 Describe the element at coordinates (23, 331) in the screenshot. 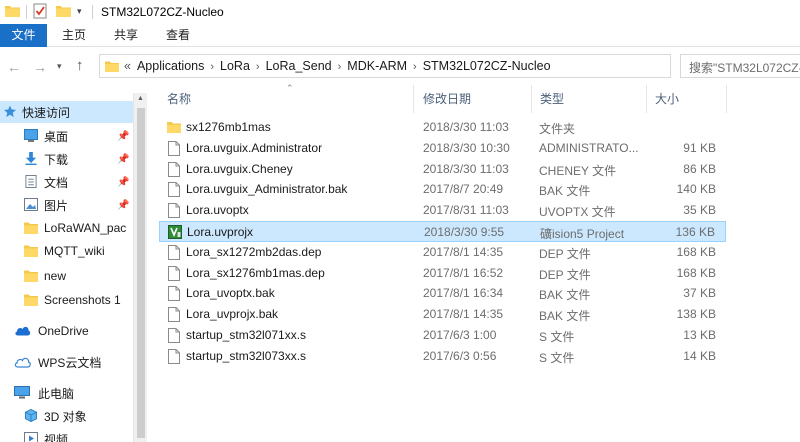

I see `onedrive-icon` at that location.